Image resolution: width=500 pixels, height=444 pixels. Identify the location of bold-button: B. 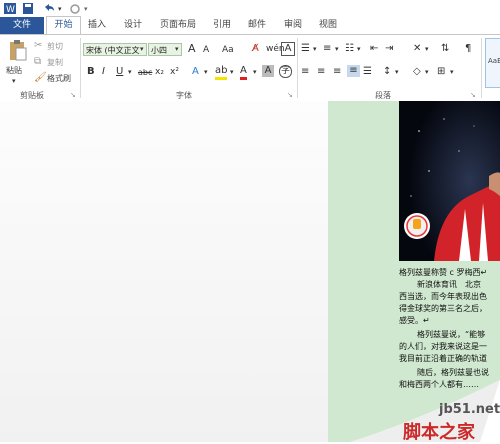
(91, 72).